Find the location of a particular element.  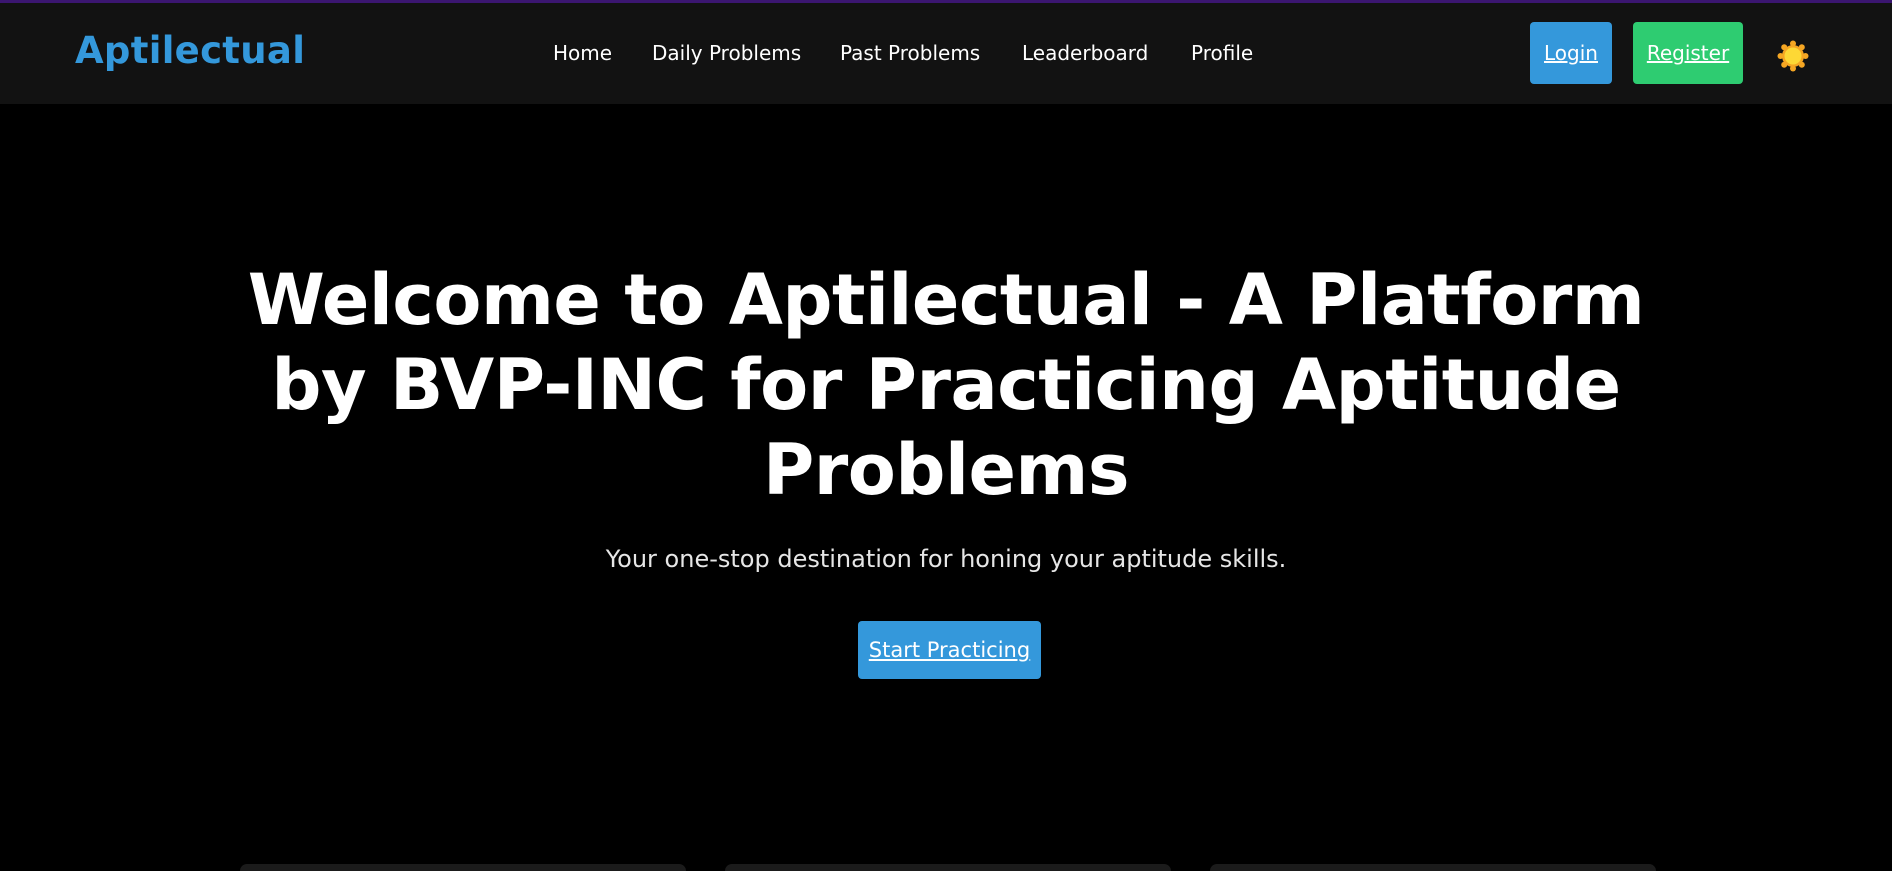

nav-link-home: Home is located at coordinates (582, 53).